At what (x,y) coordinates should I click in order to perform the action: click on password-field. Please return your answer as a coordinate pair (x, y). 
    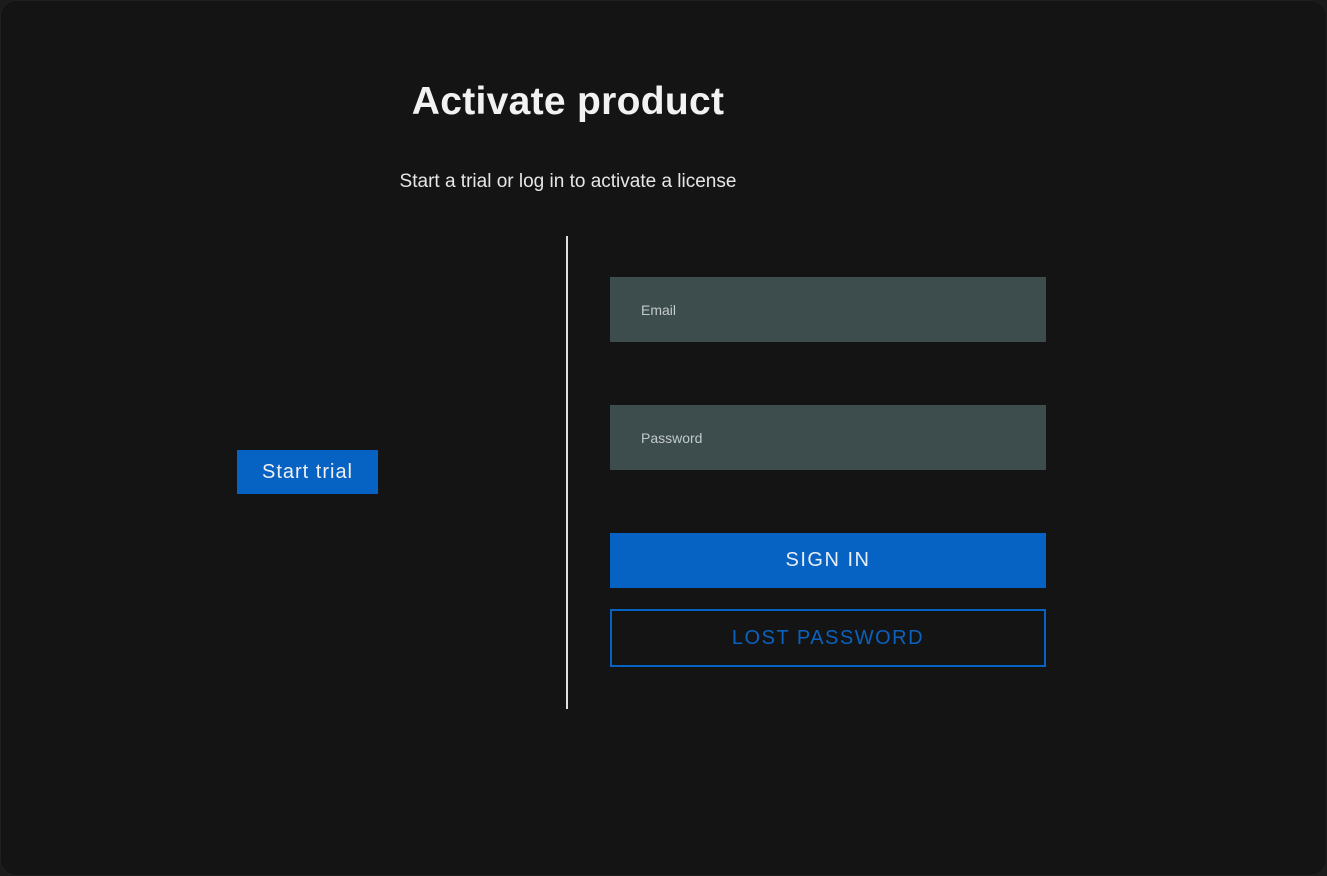
    Looking at the image, I should click on (843, 437).